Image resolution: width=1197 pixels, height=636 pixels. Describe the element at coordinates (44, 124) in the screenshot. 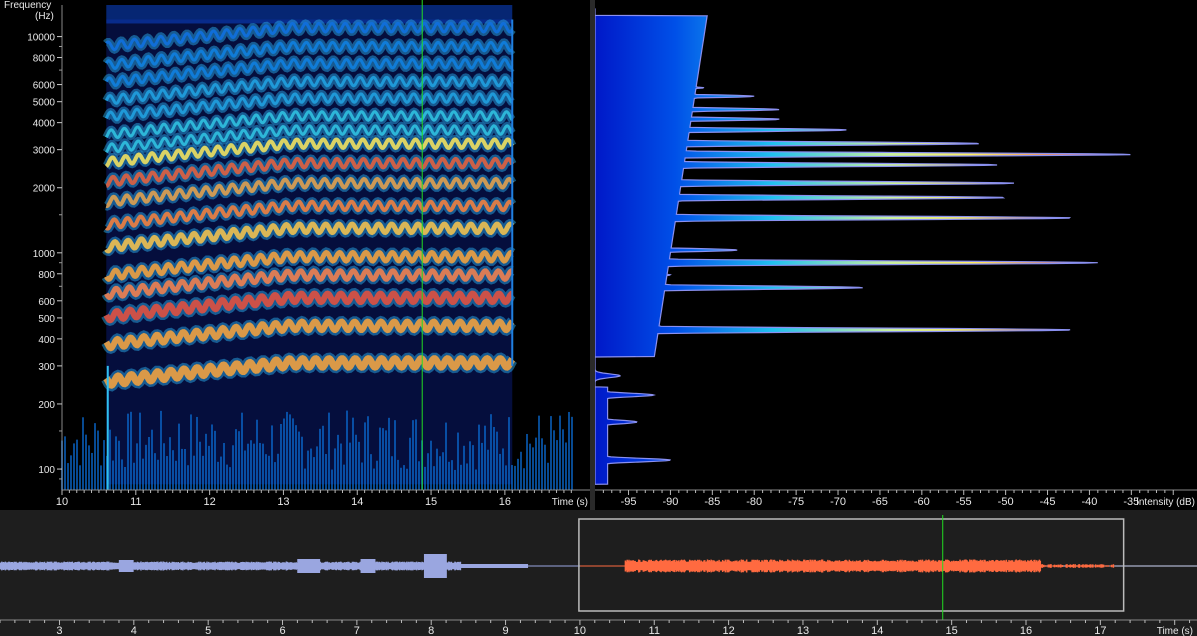

I see `freq-tick-label: 4000` at that location.